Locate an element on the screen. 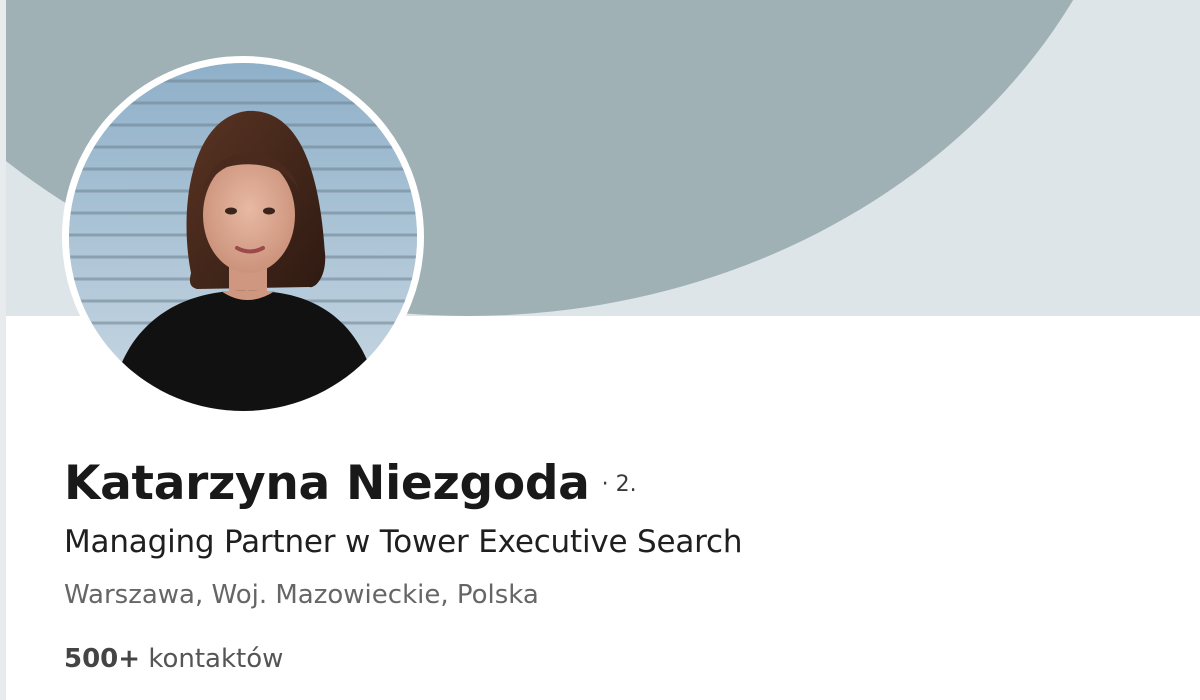 The image size is (1200, 700). profile-name: Katarzyna Niezgoda is located at coordinates (327, 483).